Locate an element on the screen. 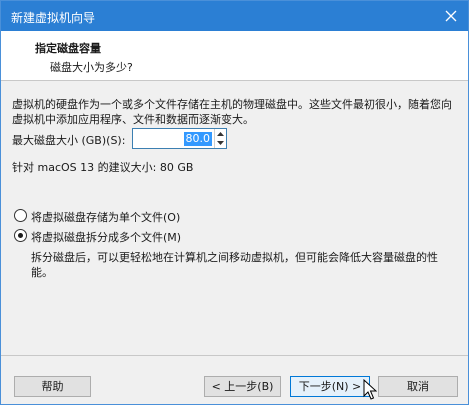 The height and width of the screenshot is (405, 469). footer-divider is located at coordinates (234, 355).